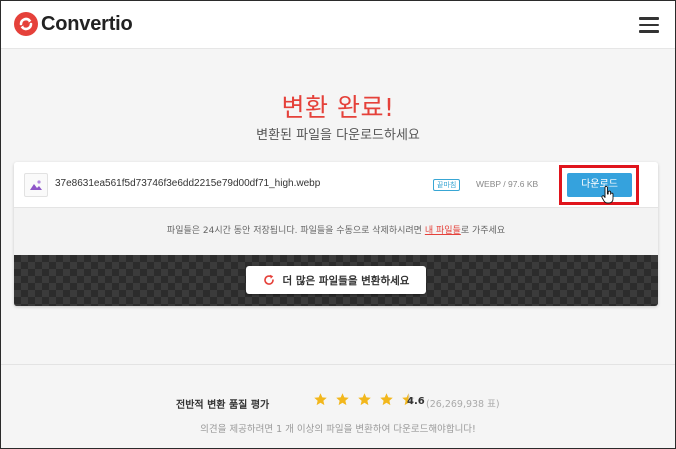 The height and width of the screenshot is (449, 676). I want to click on storage-note-text: 파일들은 24시간 동안 저장됩니다. 파일들을 수동으로 삭제하시려면, so click(295, 231).